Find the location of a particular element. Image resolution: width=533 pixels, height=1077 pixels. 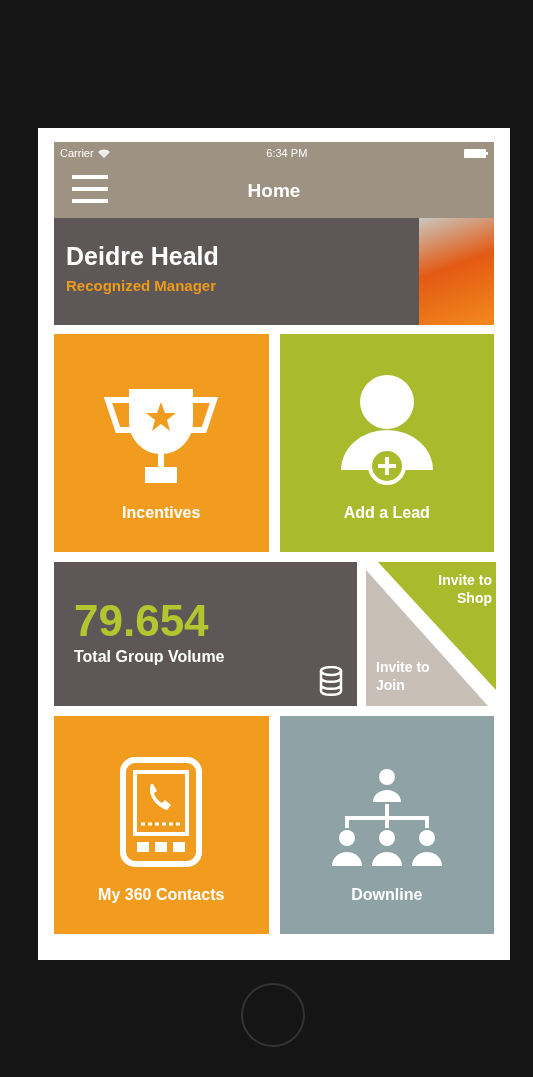

invite-to-shop-label: Invite to Shop is located at coordinates (464, 589).